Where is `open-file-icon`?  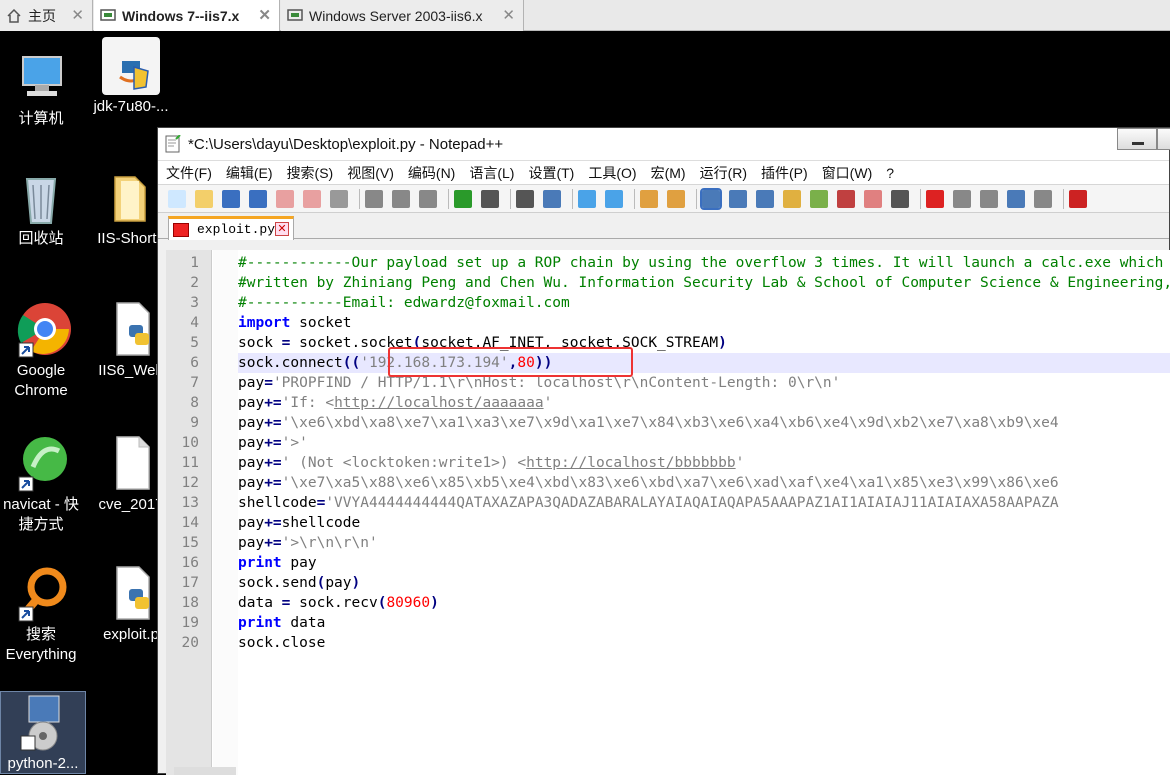 open-file-icon is located at coordinates (204, 199).